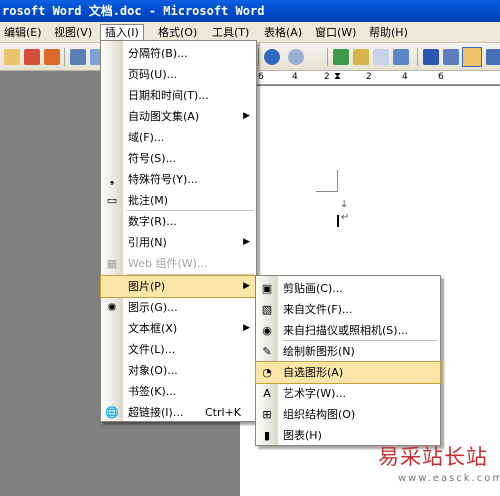  I want to click on drawing-icon, so click(451, 57).